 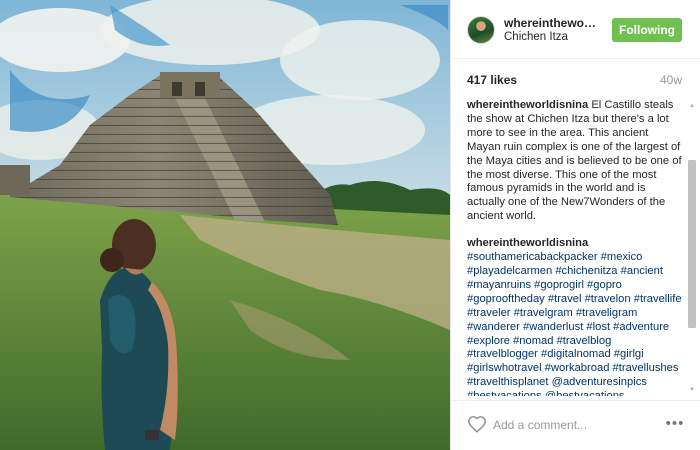 What do you see at coordinates (568, 425) in the screenshot?
I see `add-comment-input` at bounding box center [568, 425].